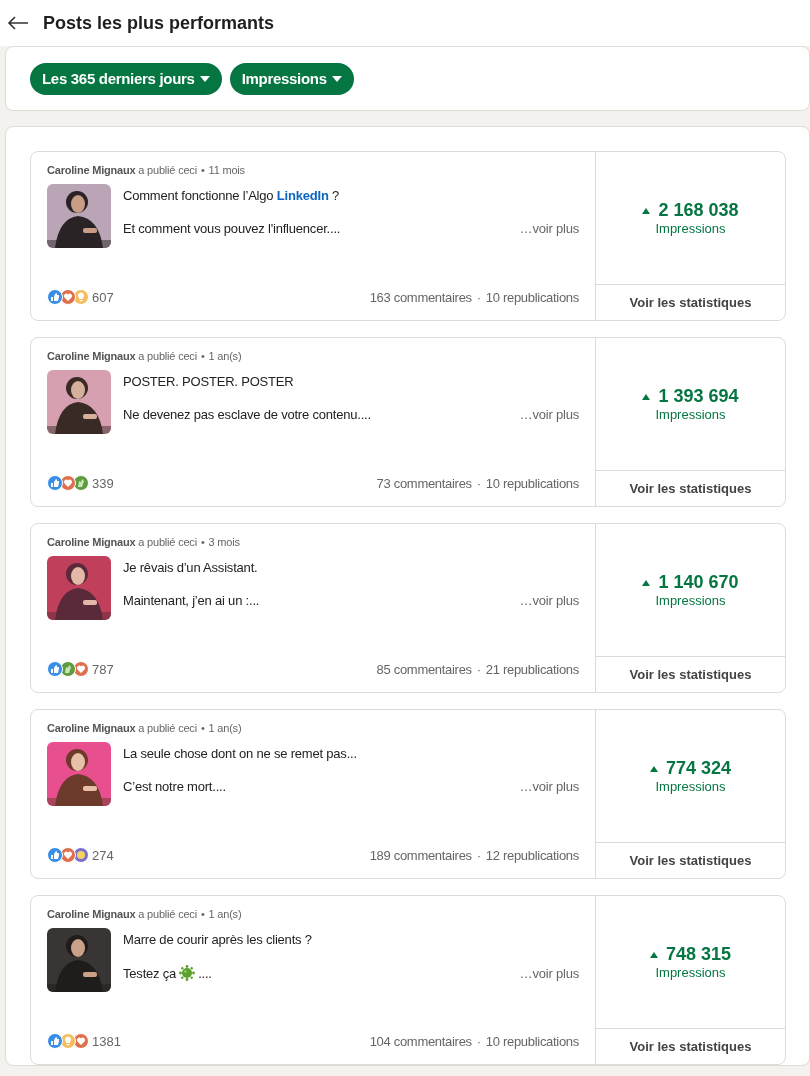  Describe the element at coordinates (191, 567) in the screenshot. I see `post-text: Je rêvais d’un Assistant.` at that location.